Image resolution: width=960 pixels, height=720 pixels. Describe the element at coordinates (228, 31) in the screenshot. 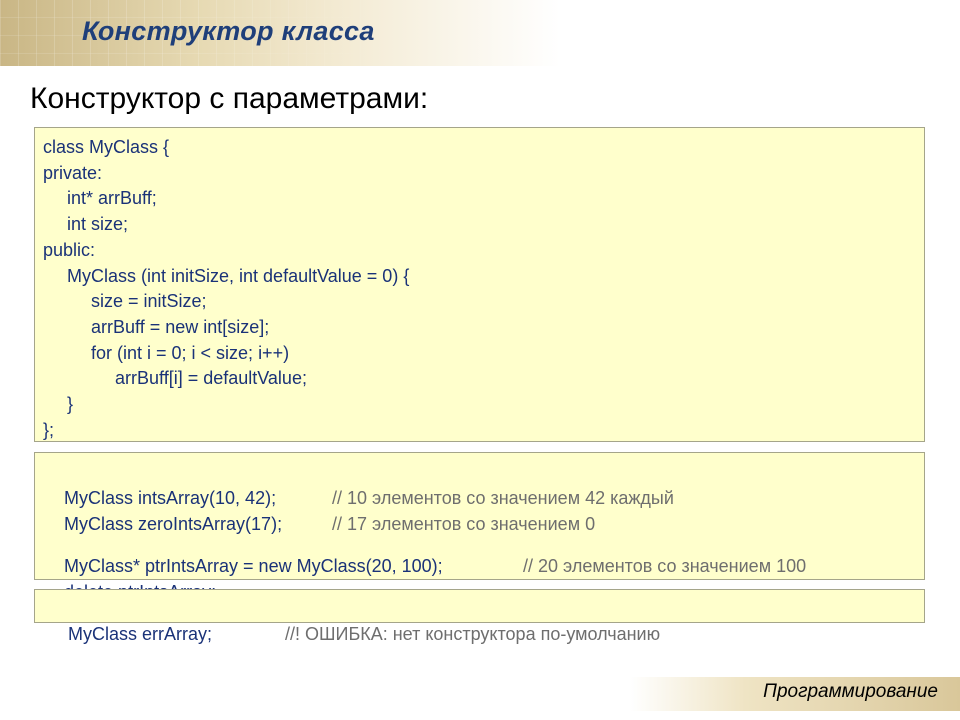

I see `slide-title: Конструктор класса` at that location.